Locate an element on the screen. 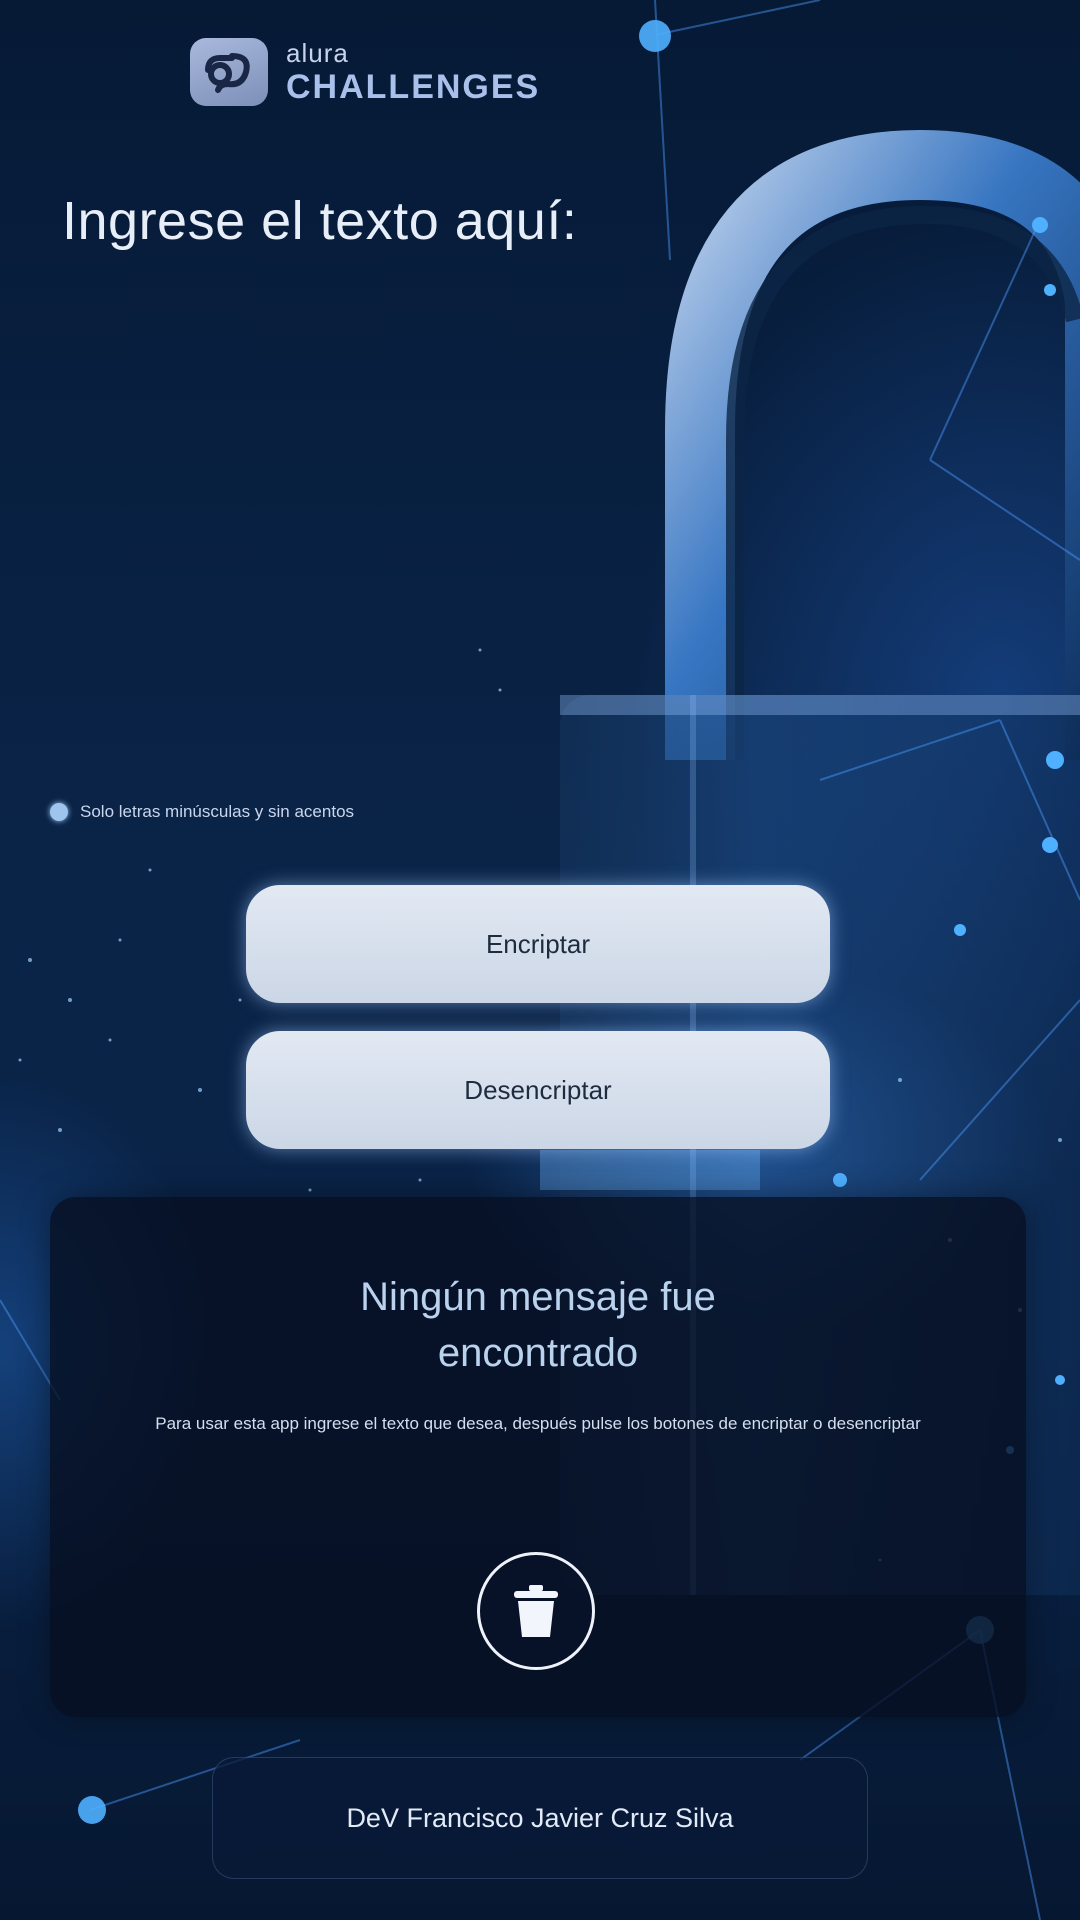 This screenshot has height=1920, width=1080. footer-credit-text: DeV Francisco Javier Cruz Silva is located at coordinates (540, 1817).